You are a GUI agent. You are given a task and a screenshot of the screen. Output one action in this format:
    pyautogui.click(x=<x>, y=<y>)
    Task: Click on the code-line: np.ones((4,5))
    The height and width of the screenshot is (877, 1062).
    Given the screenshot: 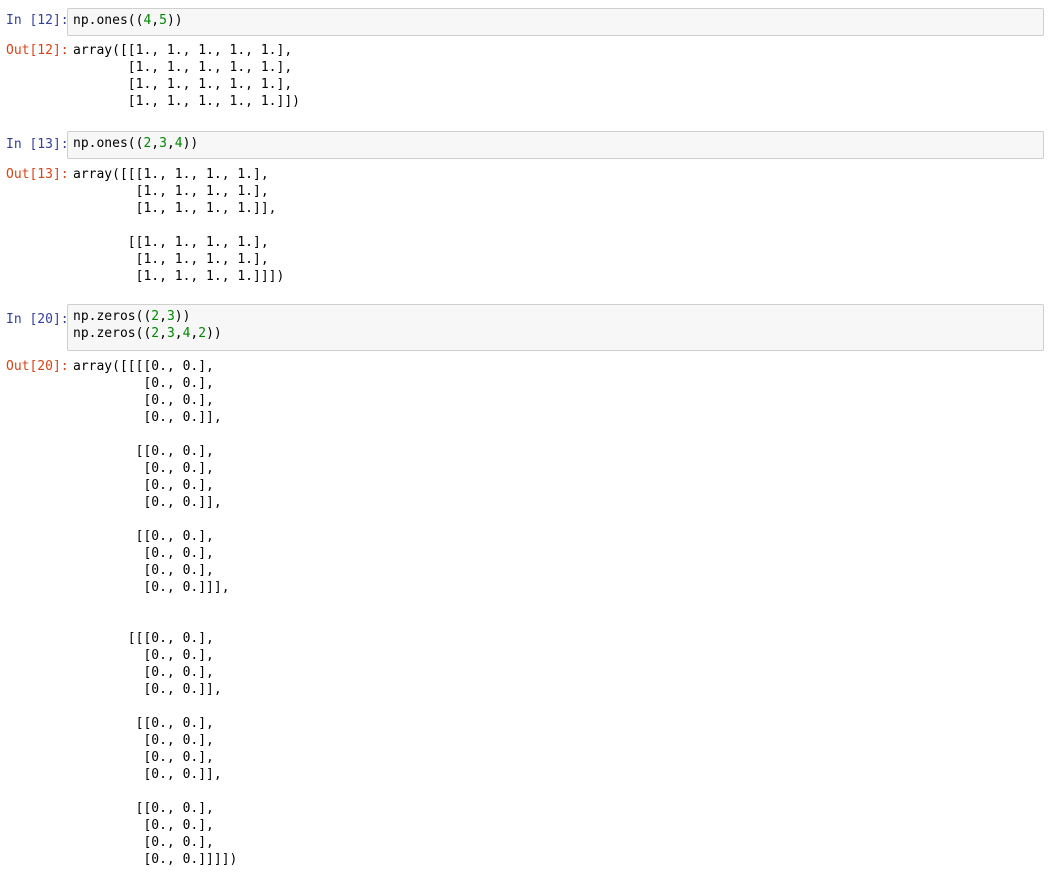 What is the action you would take?
    pyautogui.click(x=555, y=20)
    